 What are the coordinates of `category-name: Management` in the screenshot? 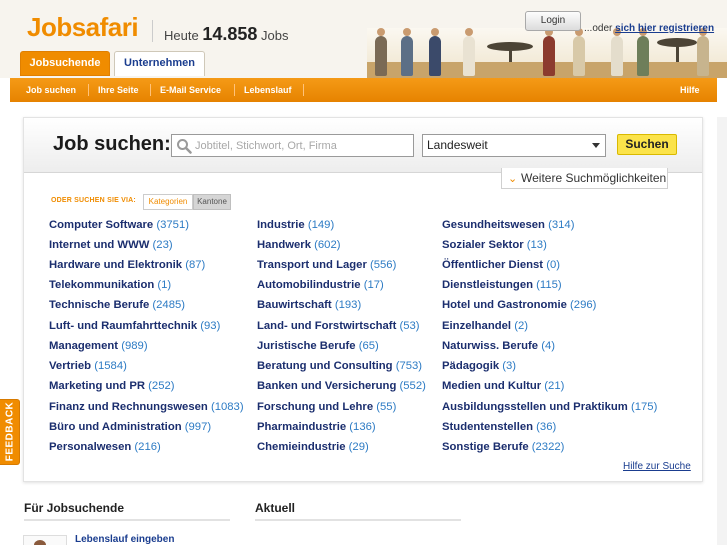 It's located at (84, 346).